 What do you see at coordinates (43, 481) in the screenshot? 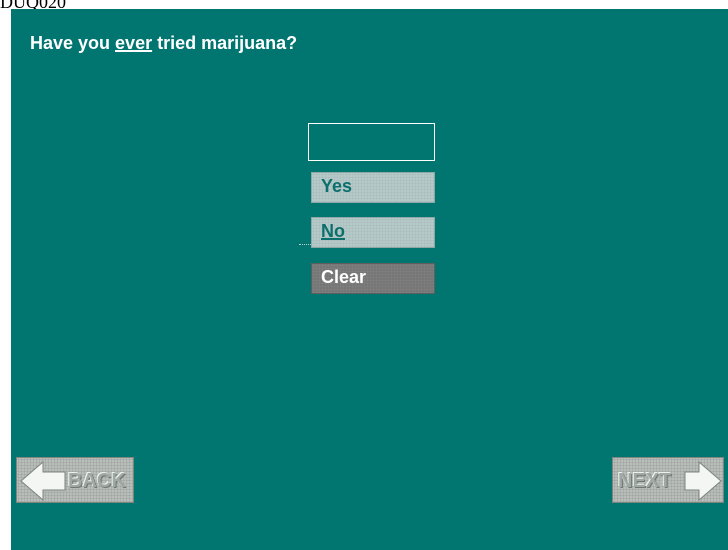
I see `arrow-left-icon` at bounding box center [43, 481].